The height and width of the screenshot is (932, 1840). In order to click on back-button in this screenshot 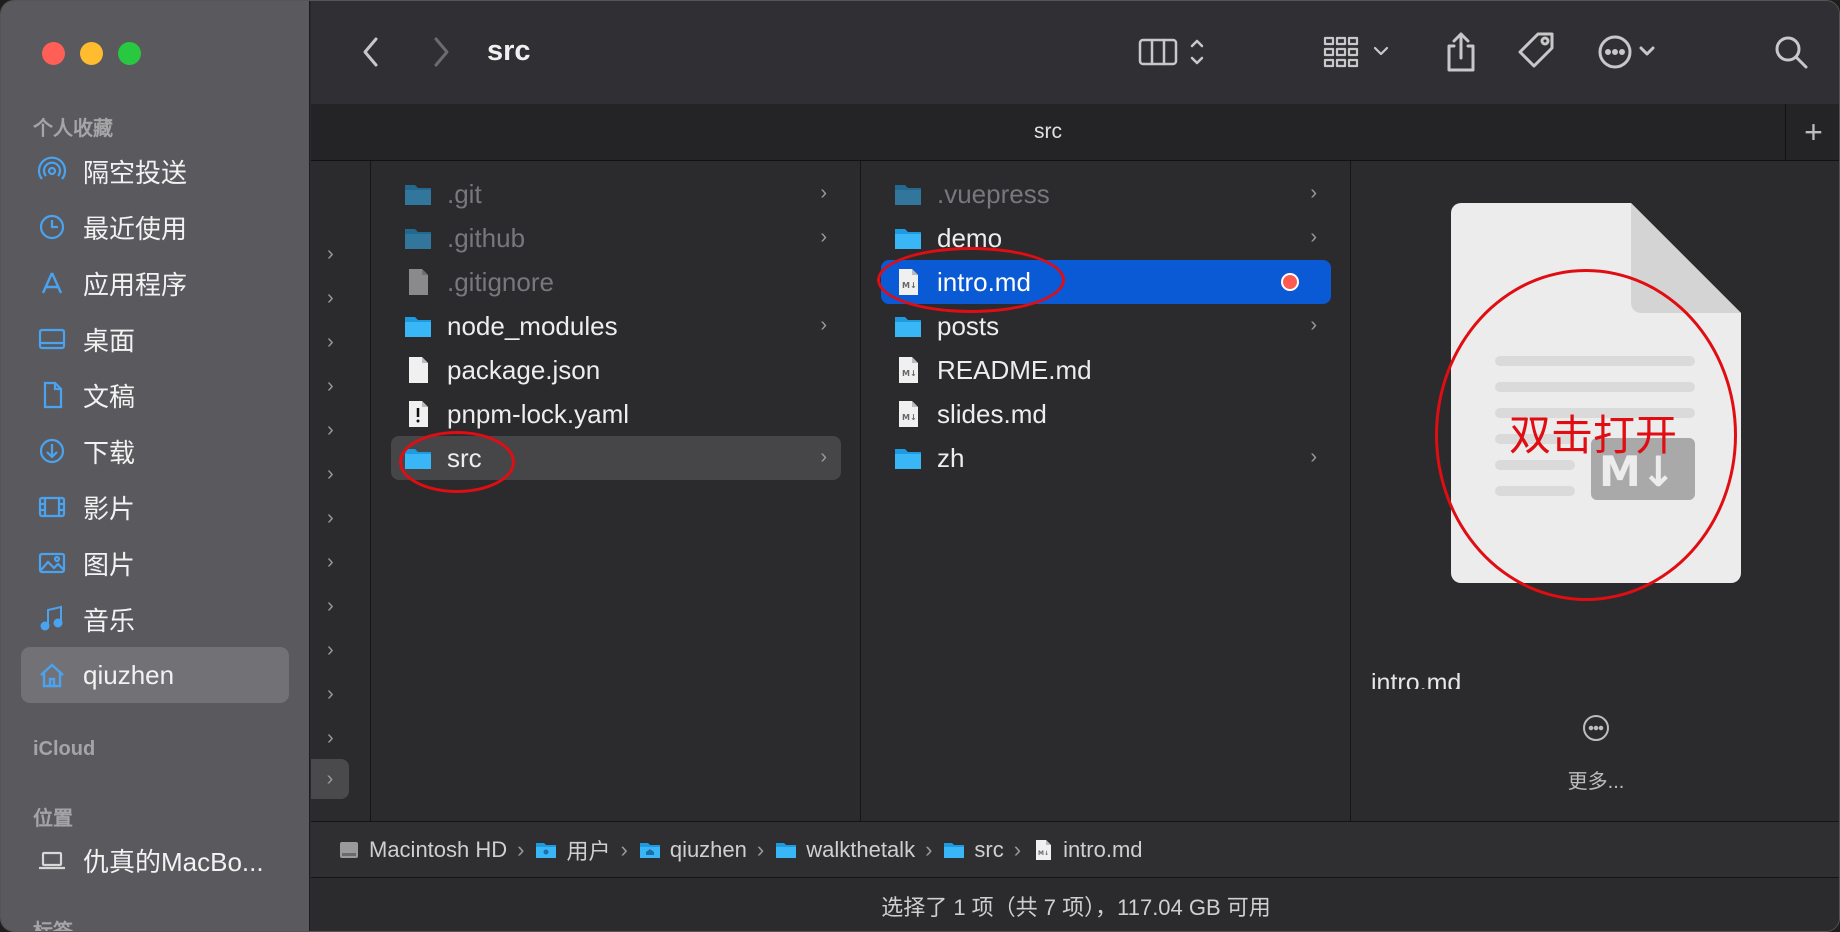, I will do `click(371, 52)`.